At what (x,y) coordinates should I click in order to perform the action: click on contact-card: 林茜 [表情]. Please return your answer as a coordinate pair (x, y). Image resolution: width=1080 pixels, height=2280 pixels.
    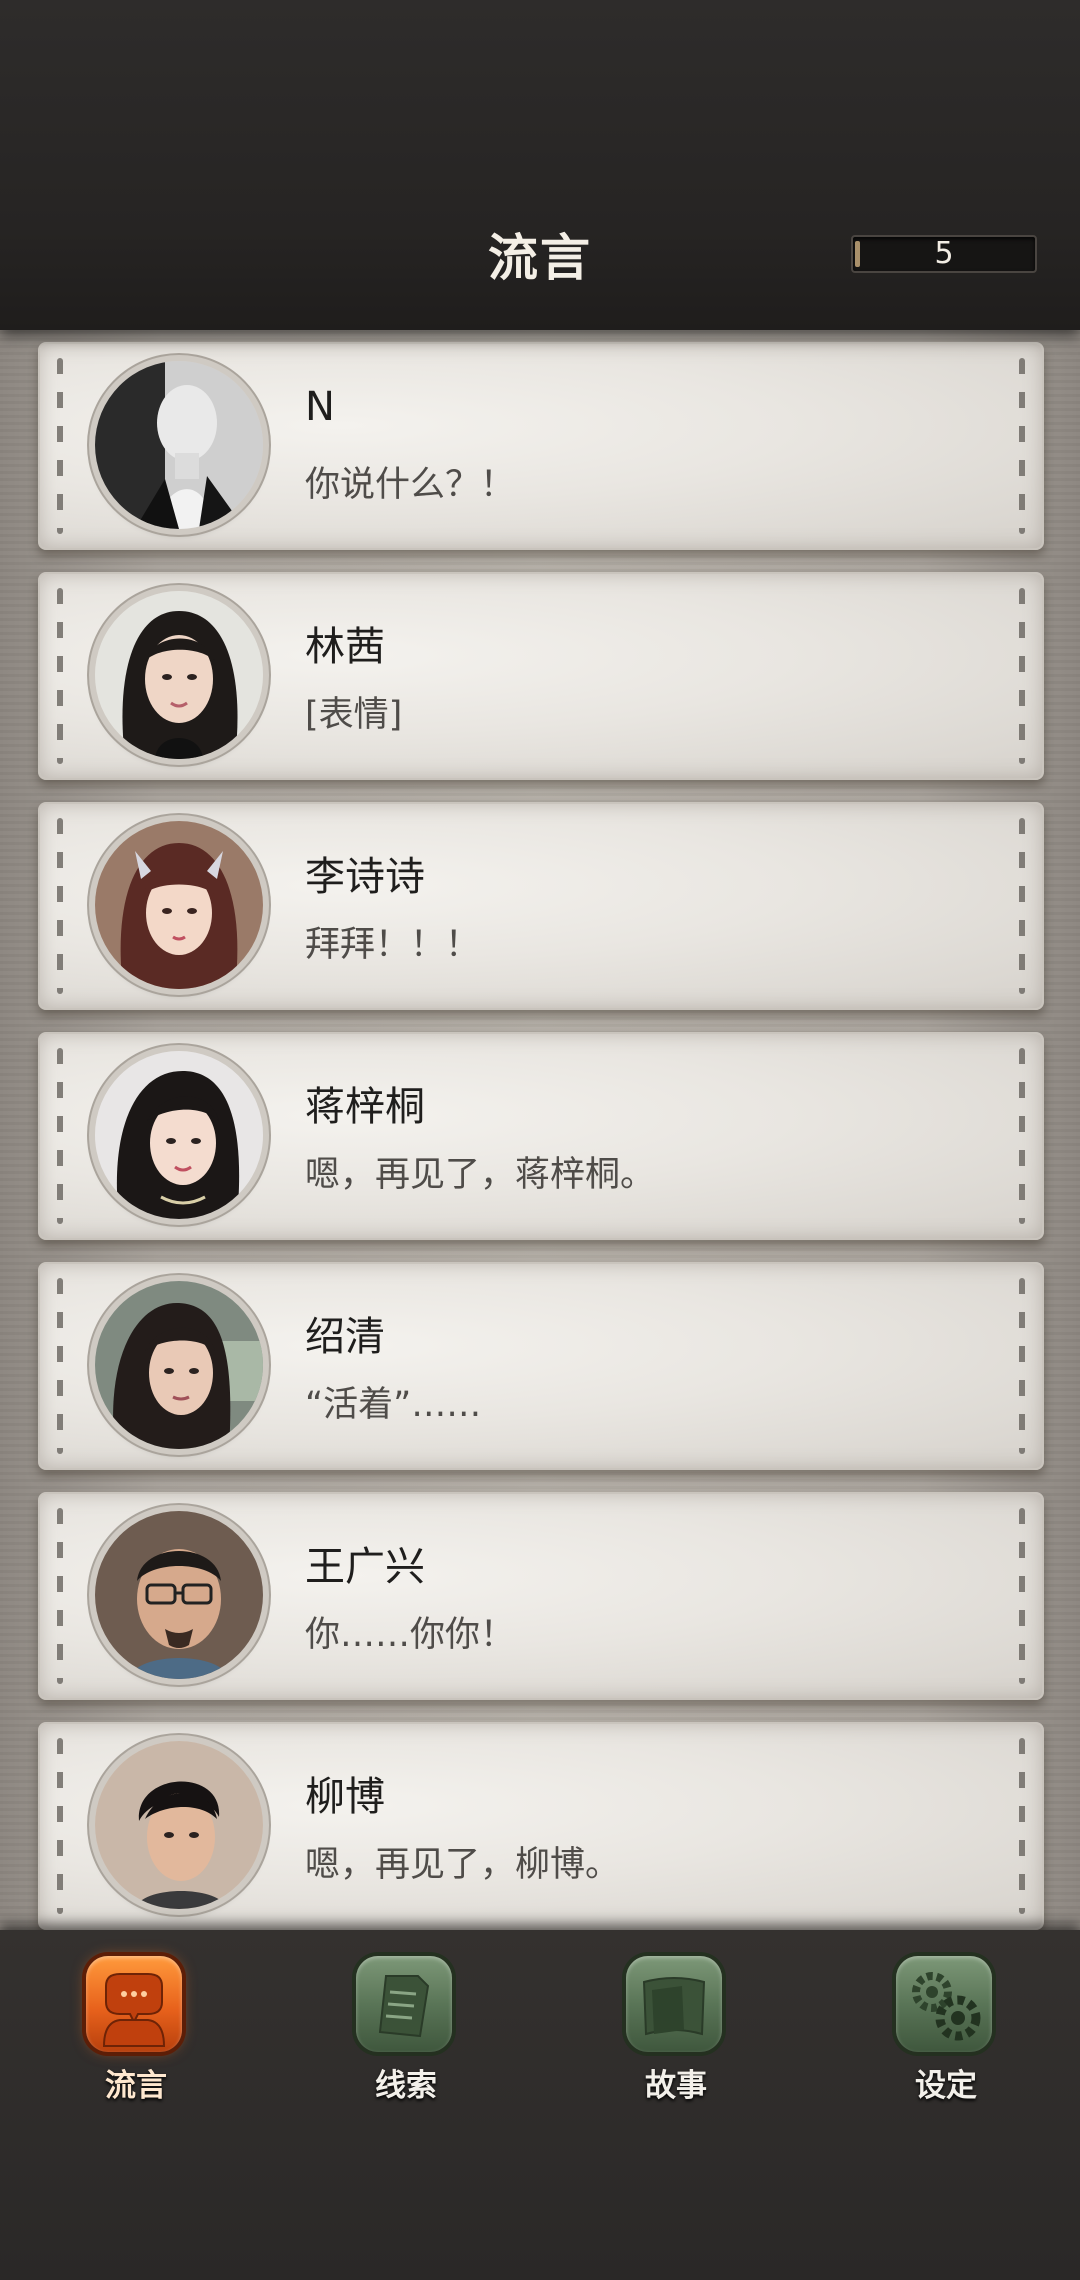
    Looking at the image, I should click on (541, 676).